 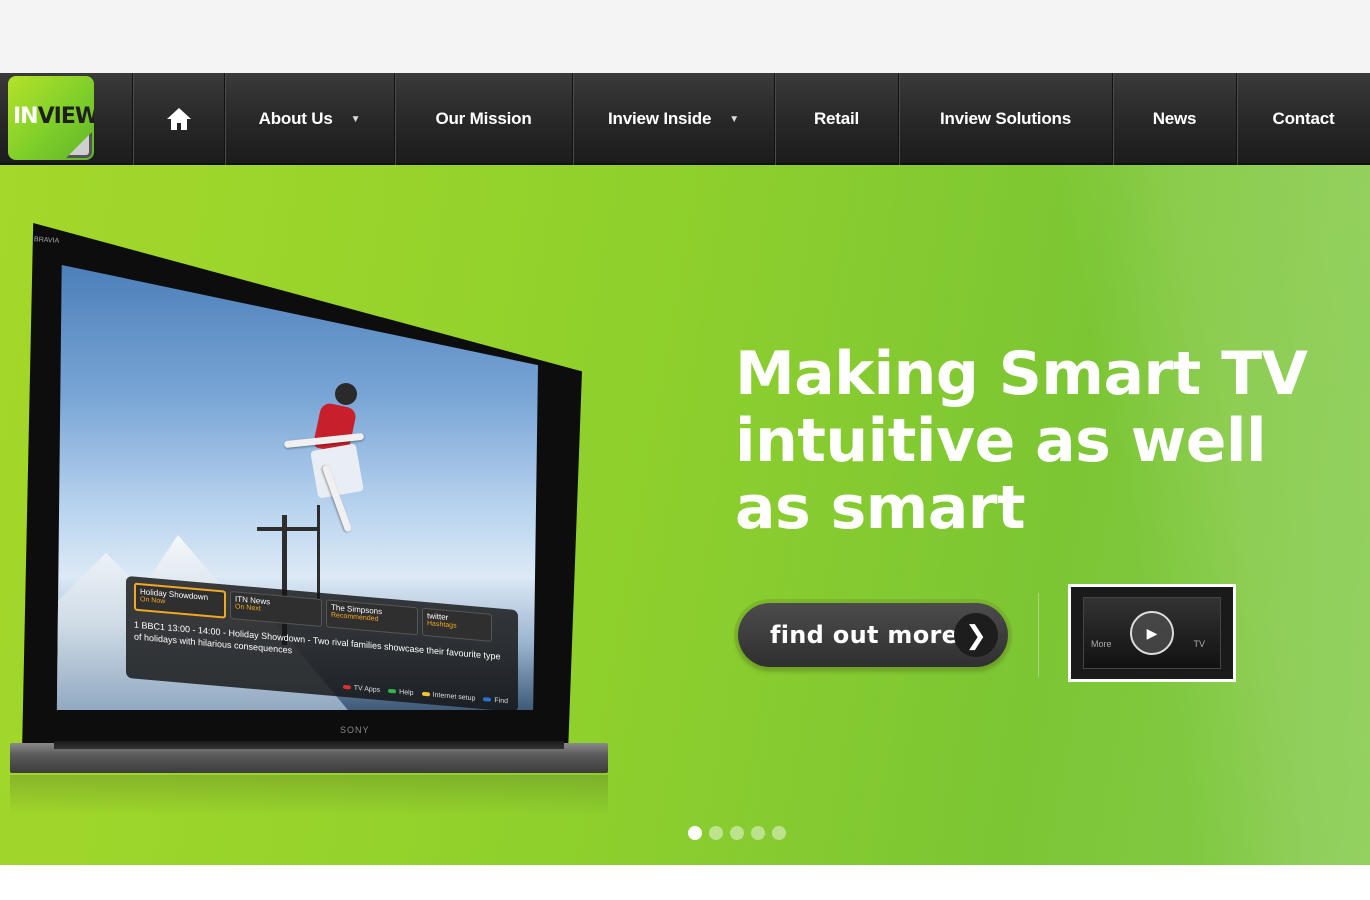 What do you see at coordinates (309, 795) in the screenshot?
I see `tv-reflection` at bounding box center [309, 795].